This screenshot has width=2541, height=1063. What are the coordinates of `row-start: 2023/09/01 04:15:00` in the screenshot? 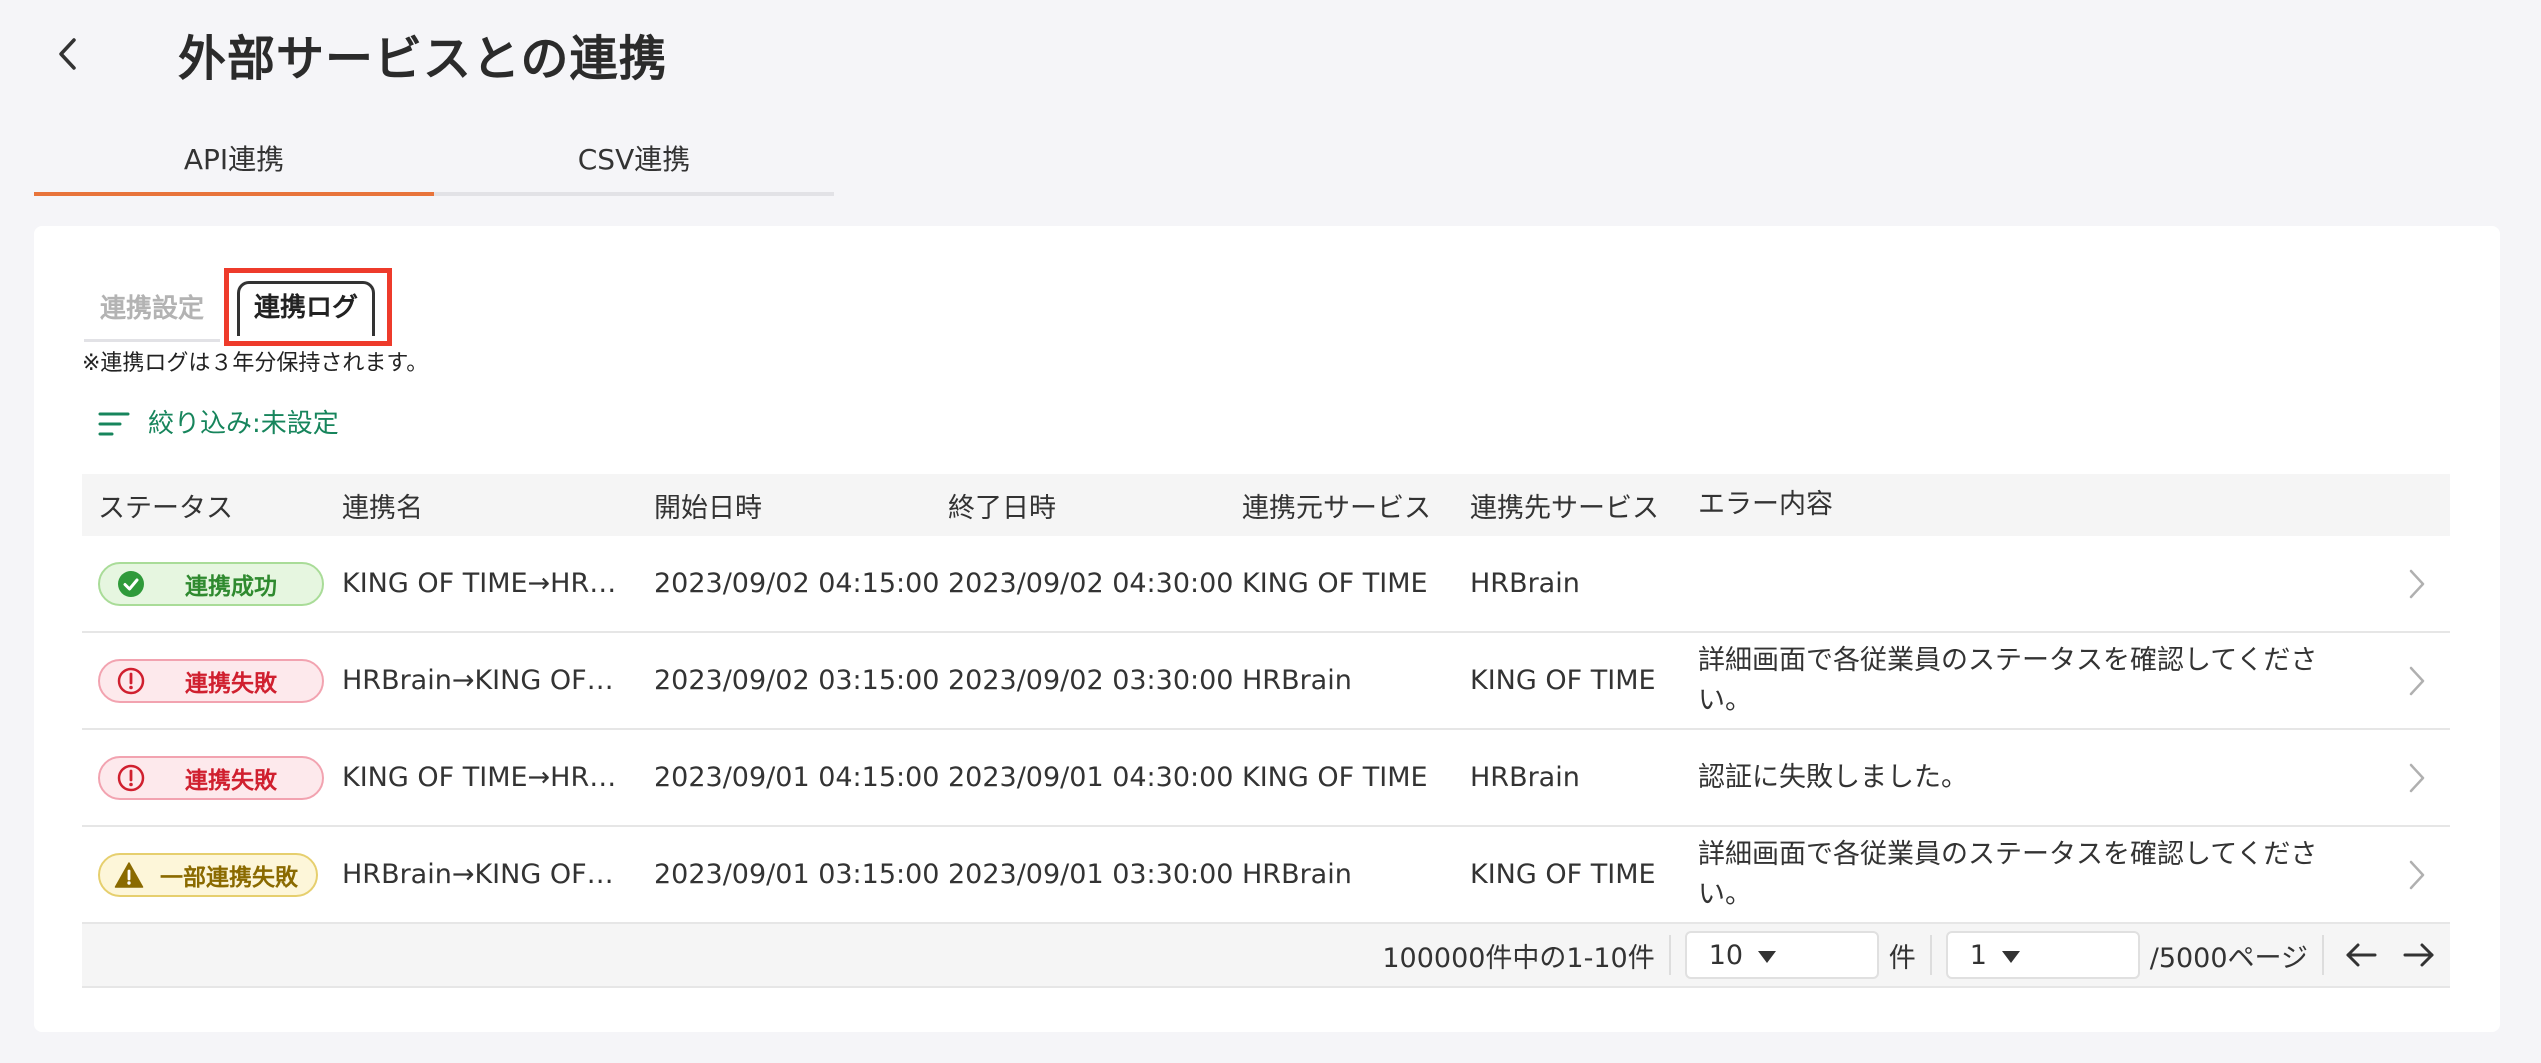 It's located at (797, 777).